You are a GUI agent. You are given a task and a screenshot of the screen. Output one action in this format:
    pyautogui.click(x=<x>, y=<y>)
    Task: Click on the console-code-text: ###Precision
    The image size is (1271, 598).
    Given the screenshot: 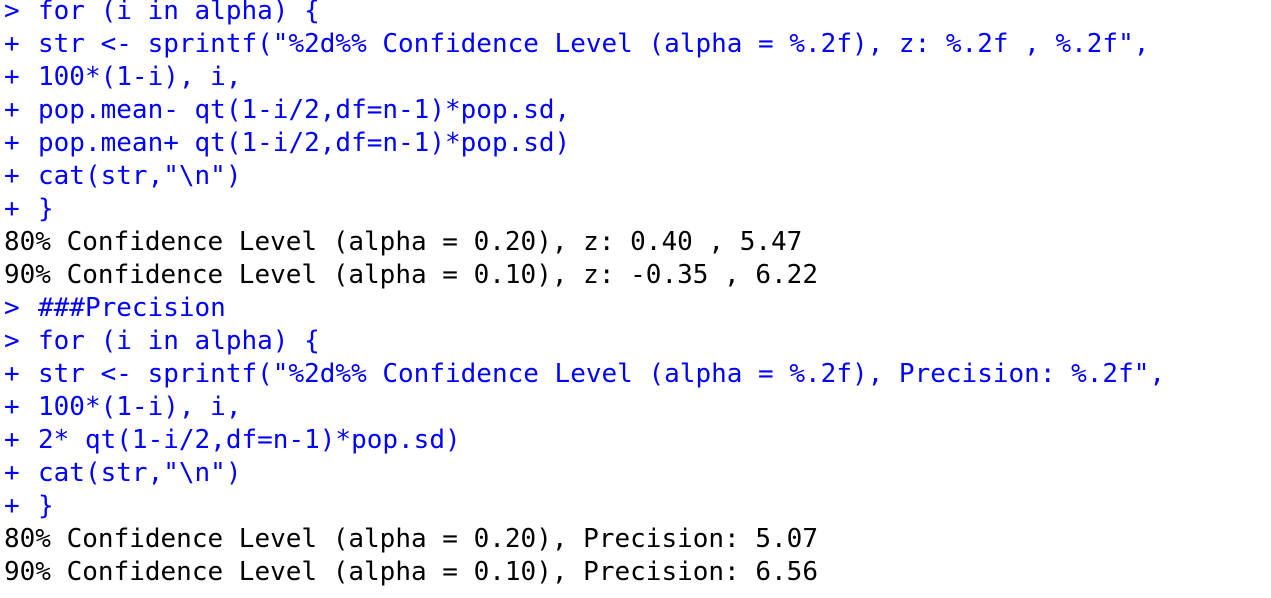 What is the action you would take?
    pyautogui.click(x=132, y=308)
    